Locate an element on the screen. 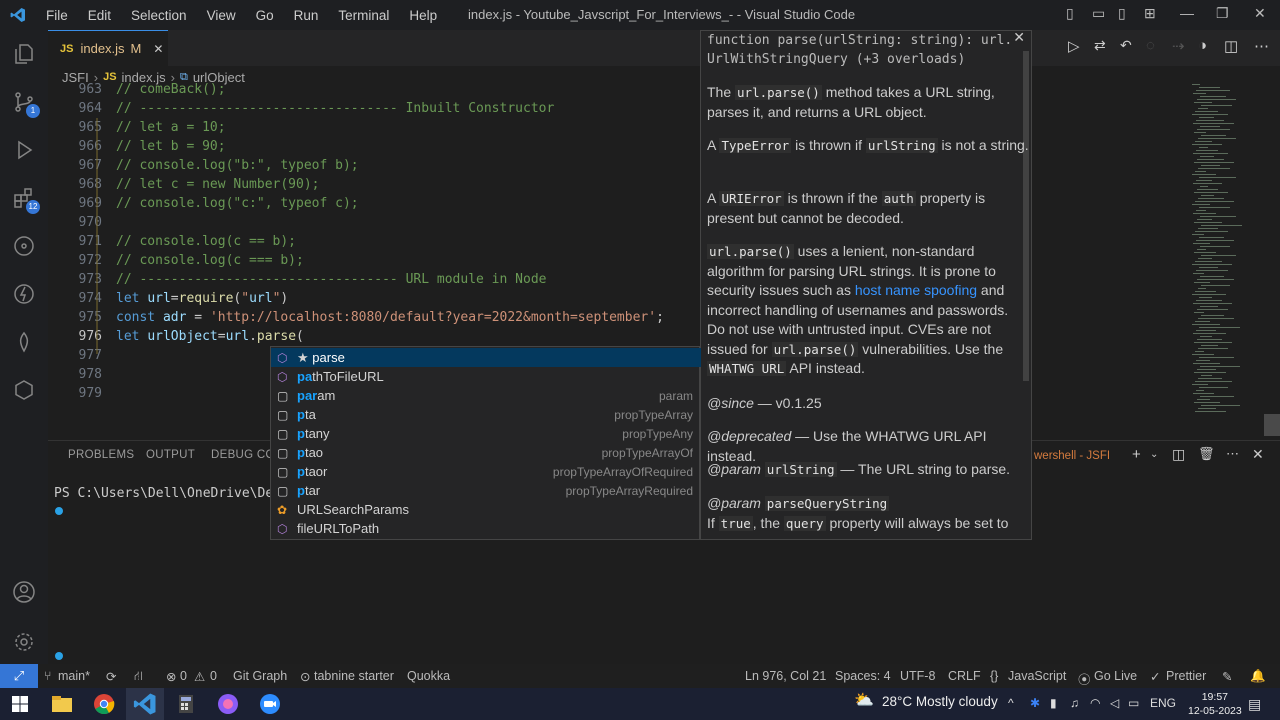 This screenshot has height=720, width=1280. weather-text: 28°C Mostly cloudy is located at coordinates (940, 701).